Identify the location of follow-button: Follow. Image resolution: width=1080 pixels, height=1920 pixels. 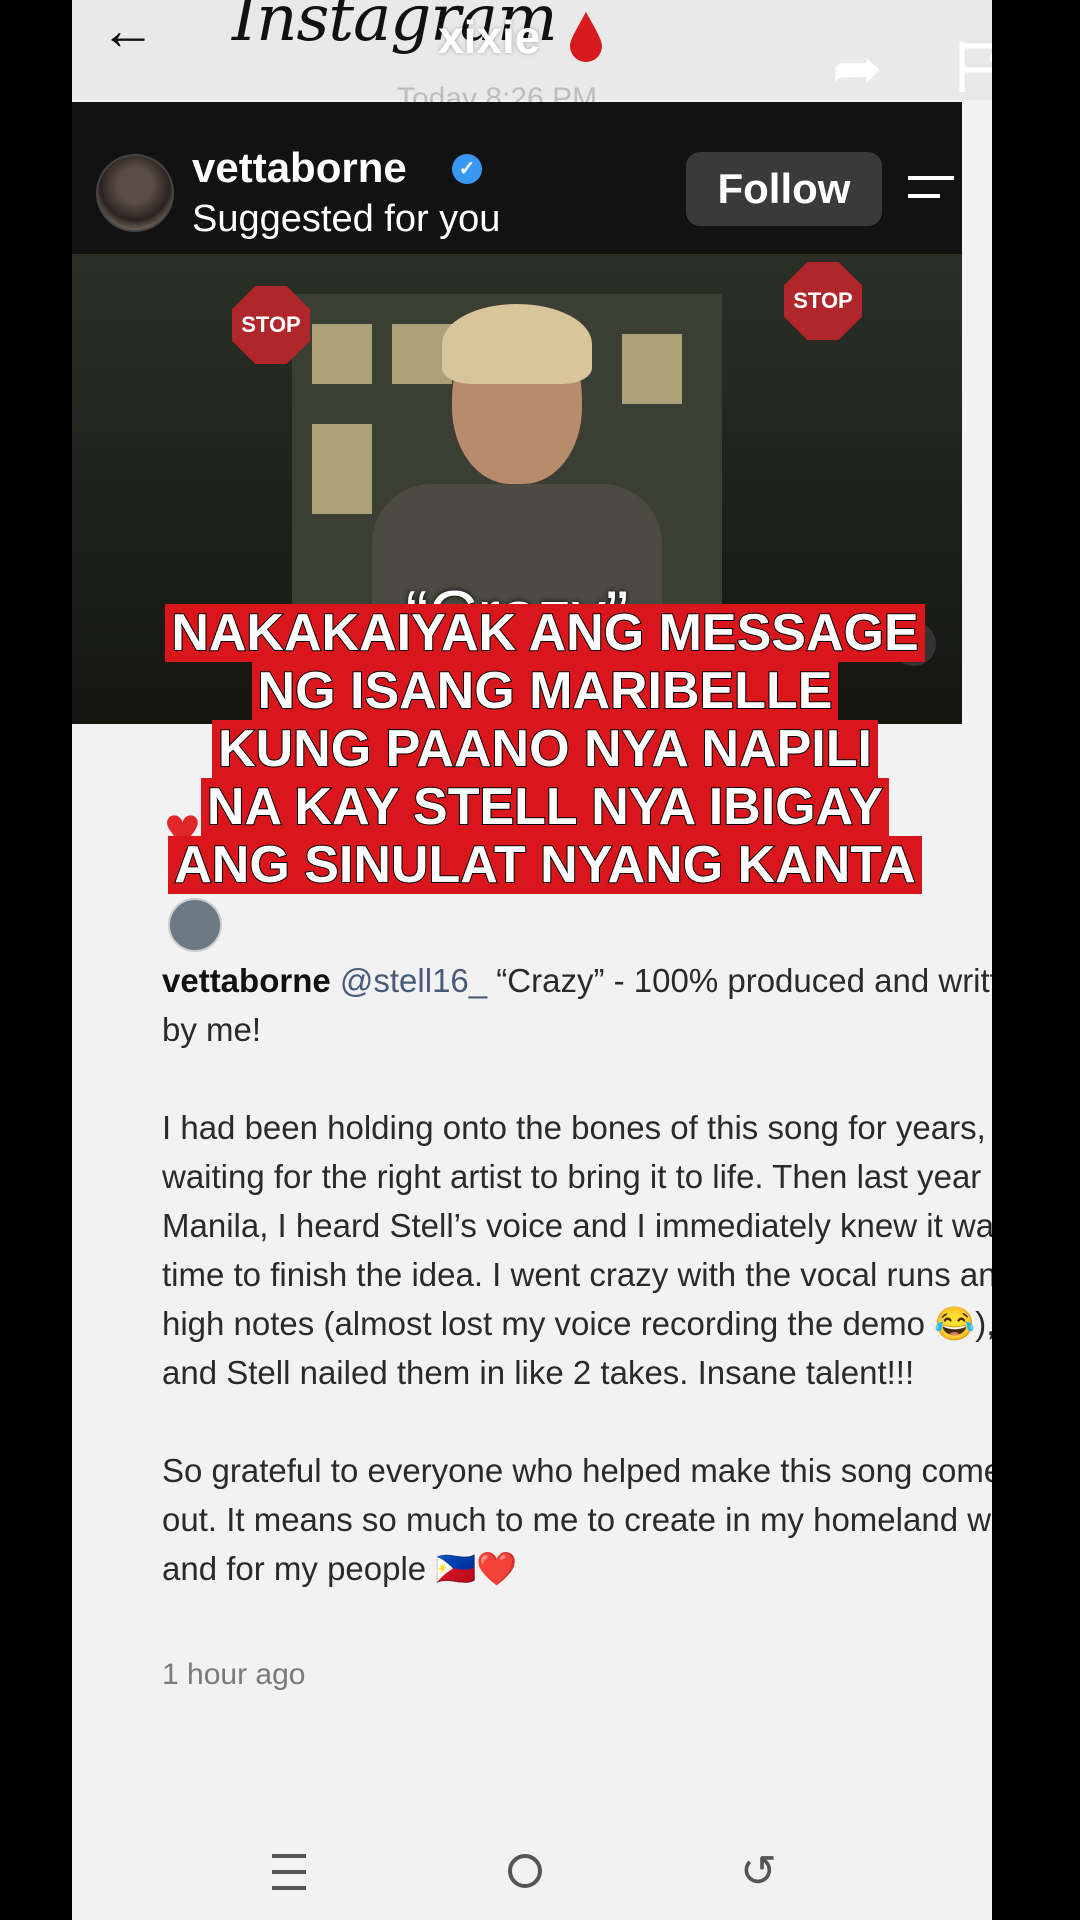
(784, 189).